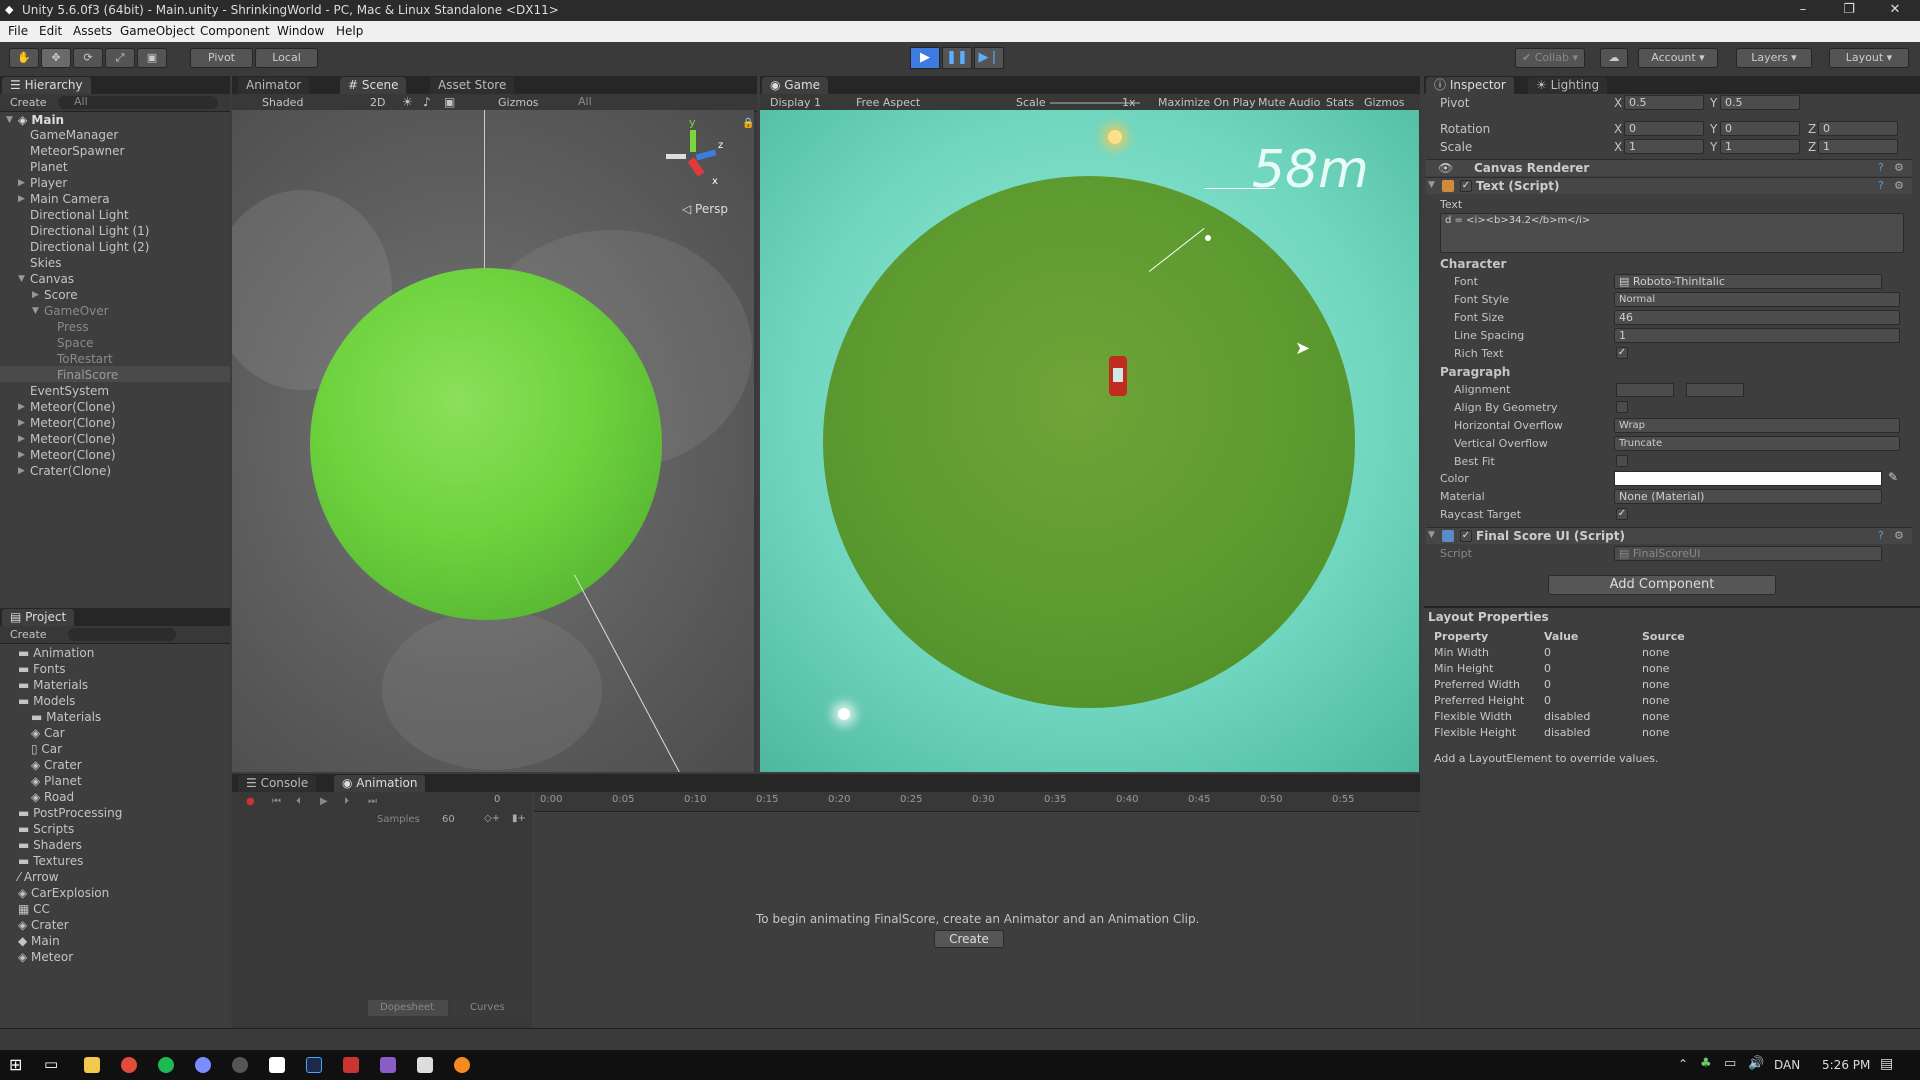 The height and width of the screenshot is (1080, 1920). I want to click on tab-game: ◉ Game, so click(795, 85).